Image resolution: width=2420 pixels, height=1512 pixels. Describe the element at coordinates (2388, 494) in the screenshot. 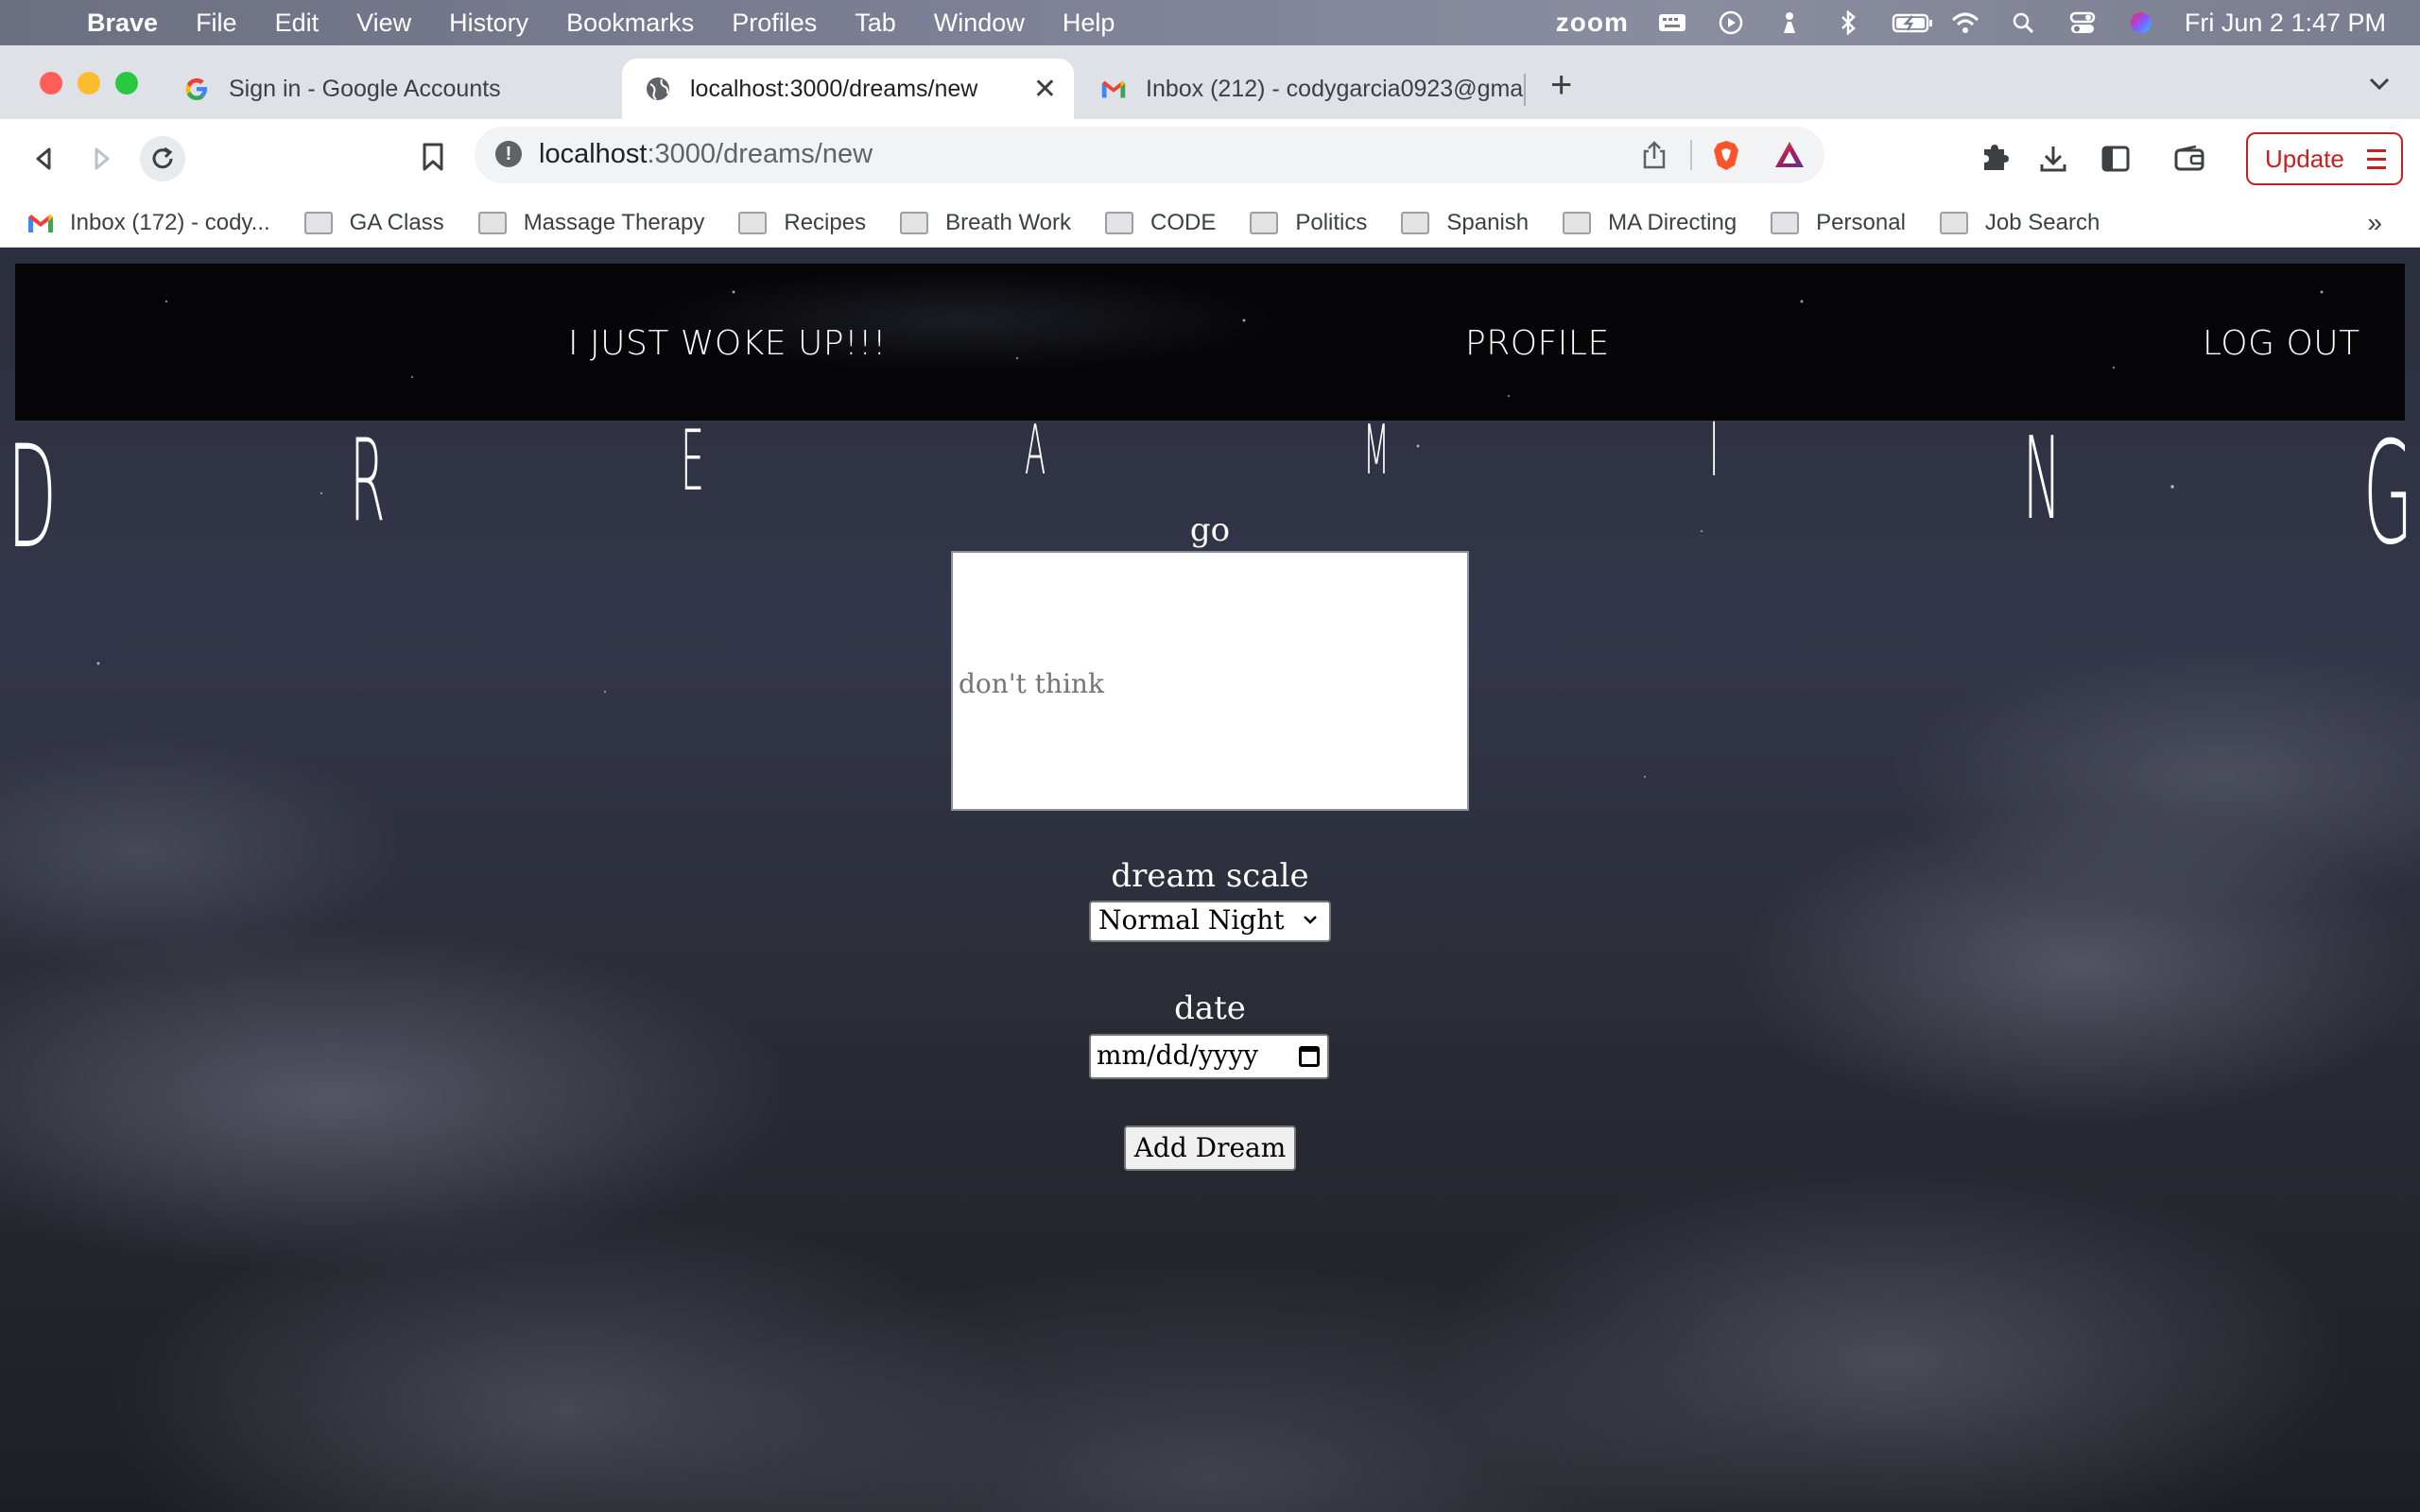

I see `title-letter: G` at that location.